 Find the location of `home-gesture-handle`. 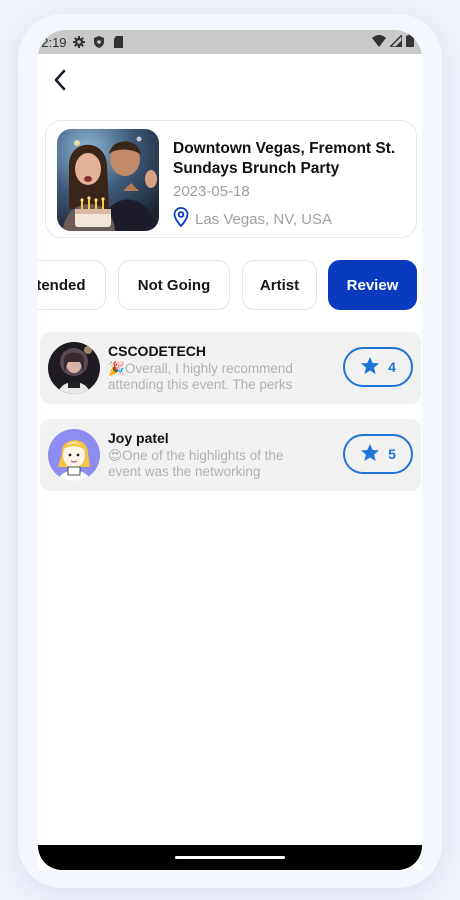

home-gesture-handle is located at coordinates (230, 857).